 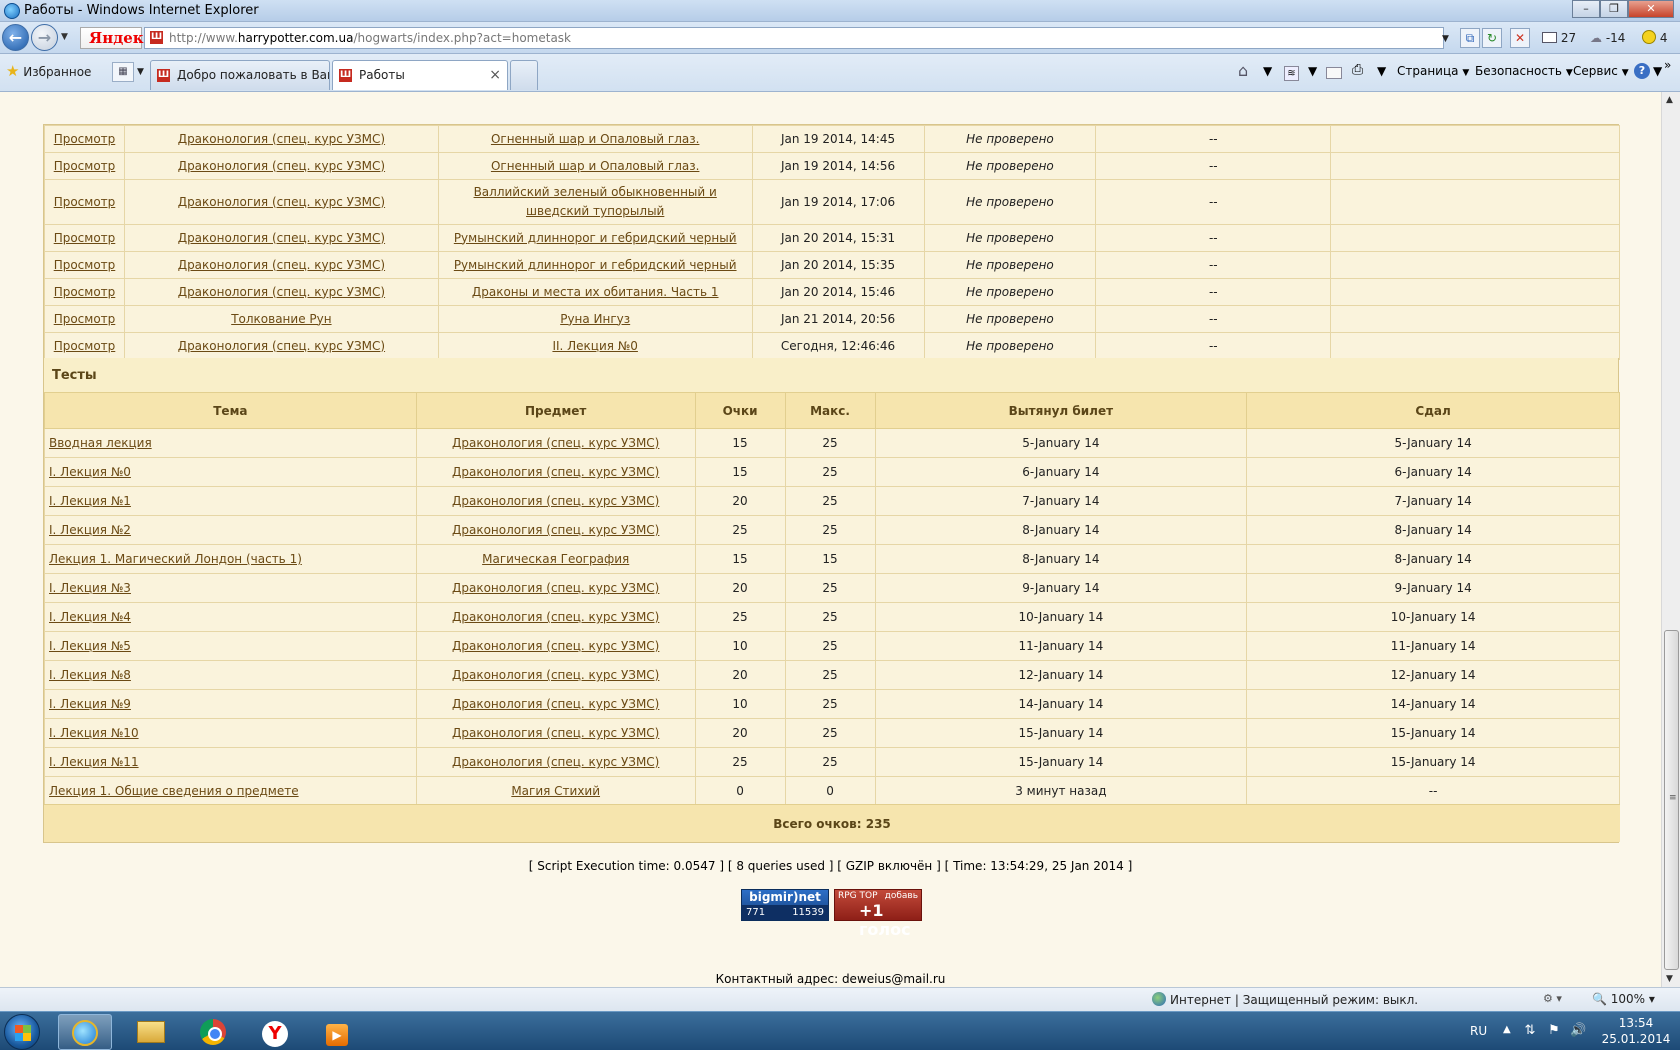 What do you see at coordinates (1578, 1031) in the screenshot?
I see `volume-icon: 🔊` at bounding box center [1578, 1031].